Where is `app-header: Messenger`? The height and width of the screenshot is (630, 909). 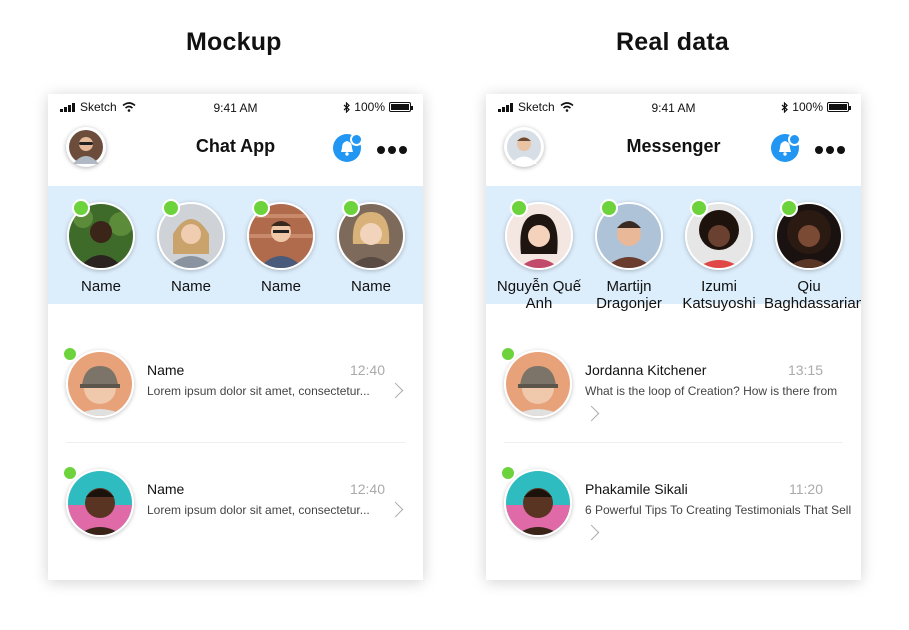 app-header: Messenger is located at coordinates (673, 152).